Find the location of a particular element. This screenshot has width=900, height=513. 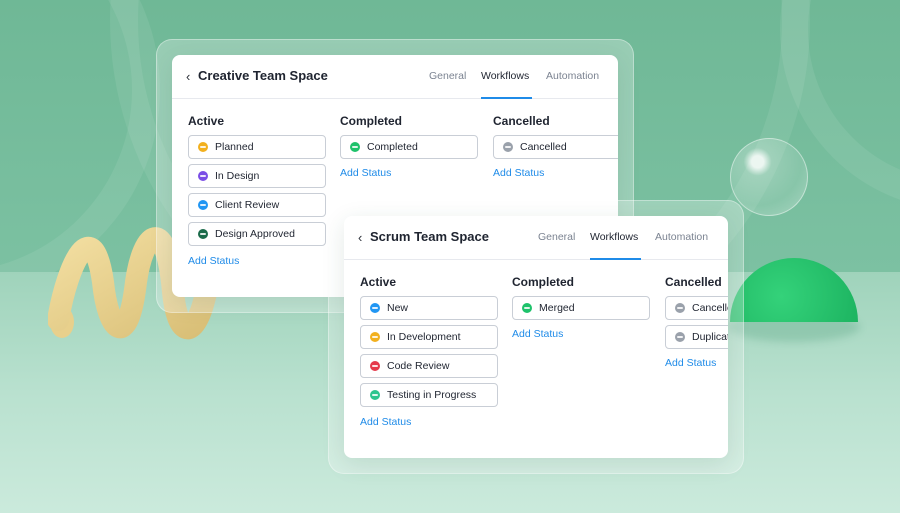

status-label: Completed is located at coordinates (392, 147).